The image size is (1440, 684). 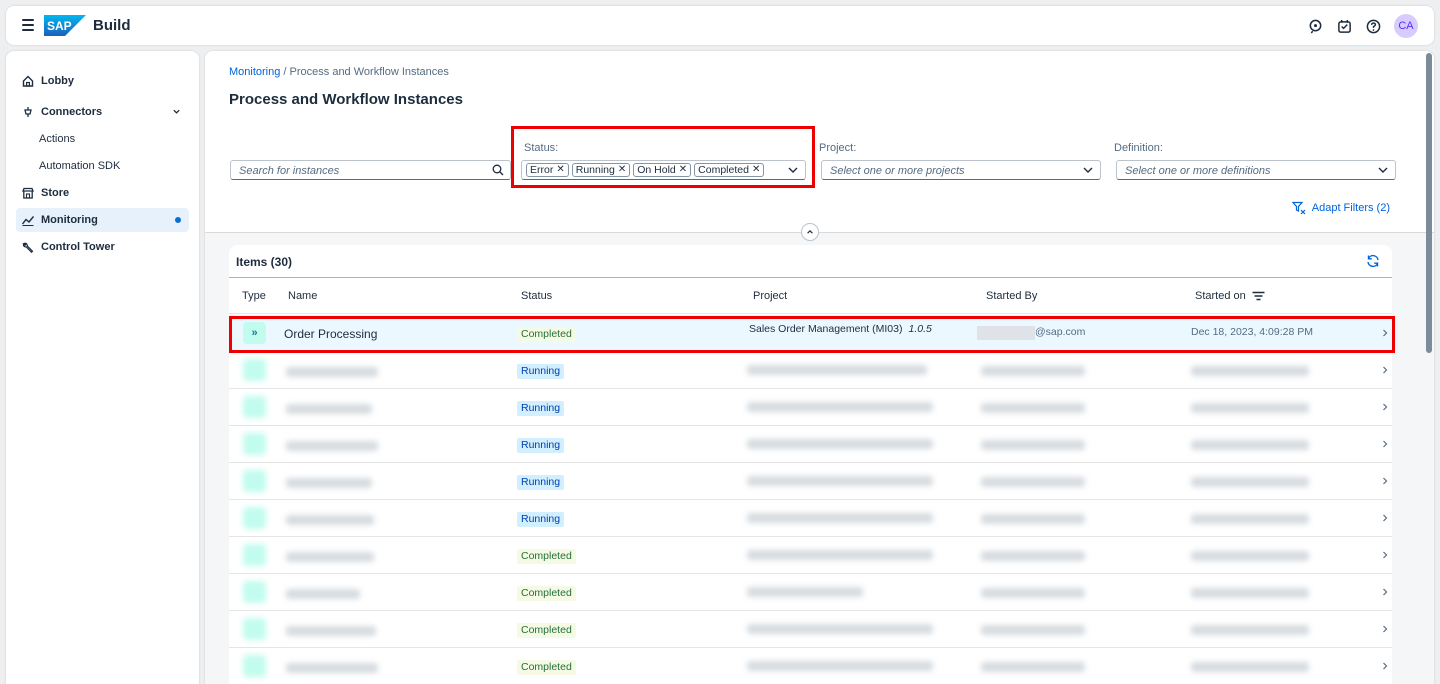 I want to click on column-header-started-on: Started on, so click(x=1230, y=296).